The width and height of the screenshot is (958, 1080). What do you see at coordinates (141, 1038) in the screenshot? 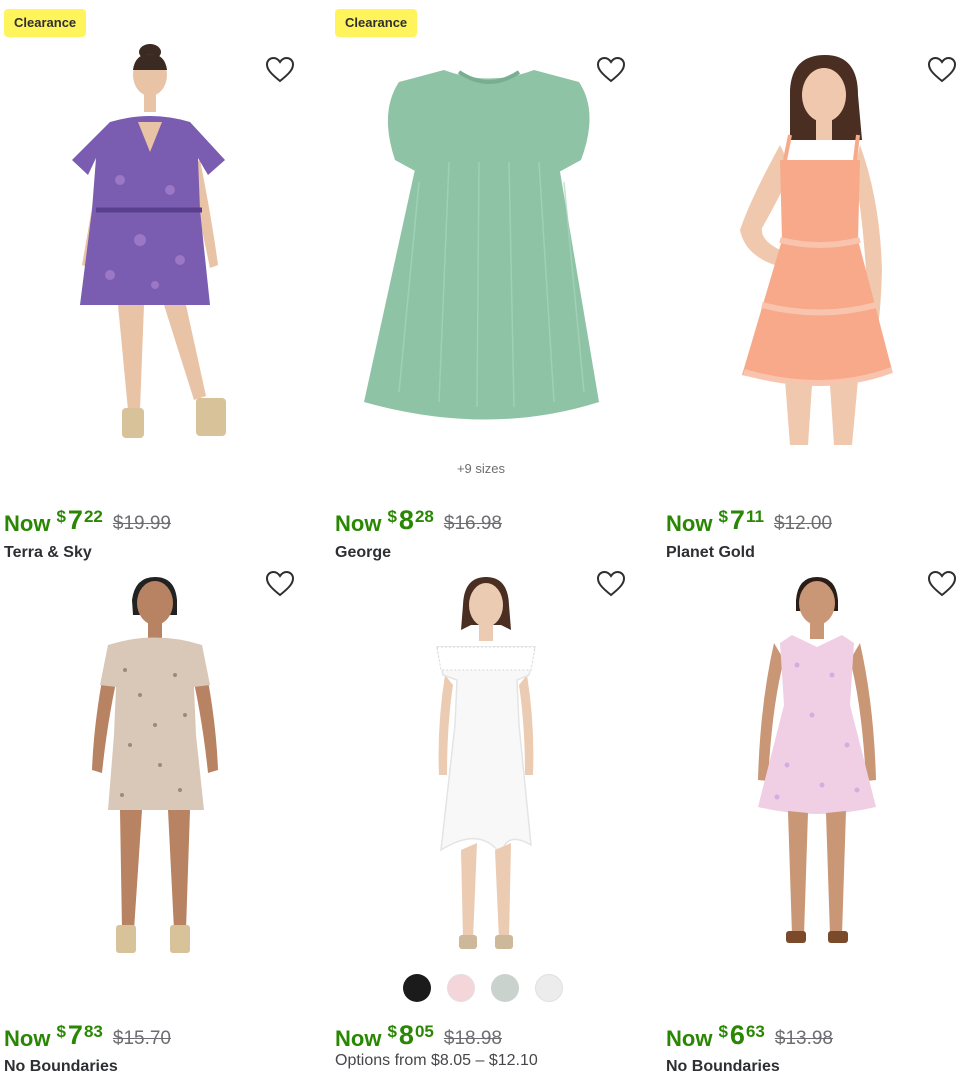
I see `was-price: $15.70` at bounding box center [141, 1038].